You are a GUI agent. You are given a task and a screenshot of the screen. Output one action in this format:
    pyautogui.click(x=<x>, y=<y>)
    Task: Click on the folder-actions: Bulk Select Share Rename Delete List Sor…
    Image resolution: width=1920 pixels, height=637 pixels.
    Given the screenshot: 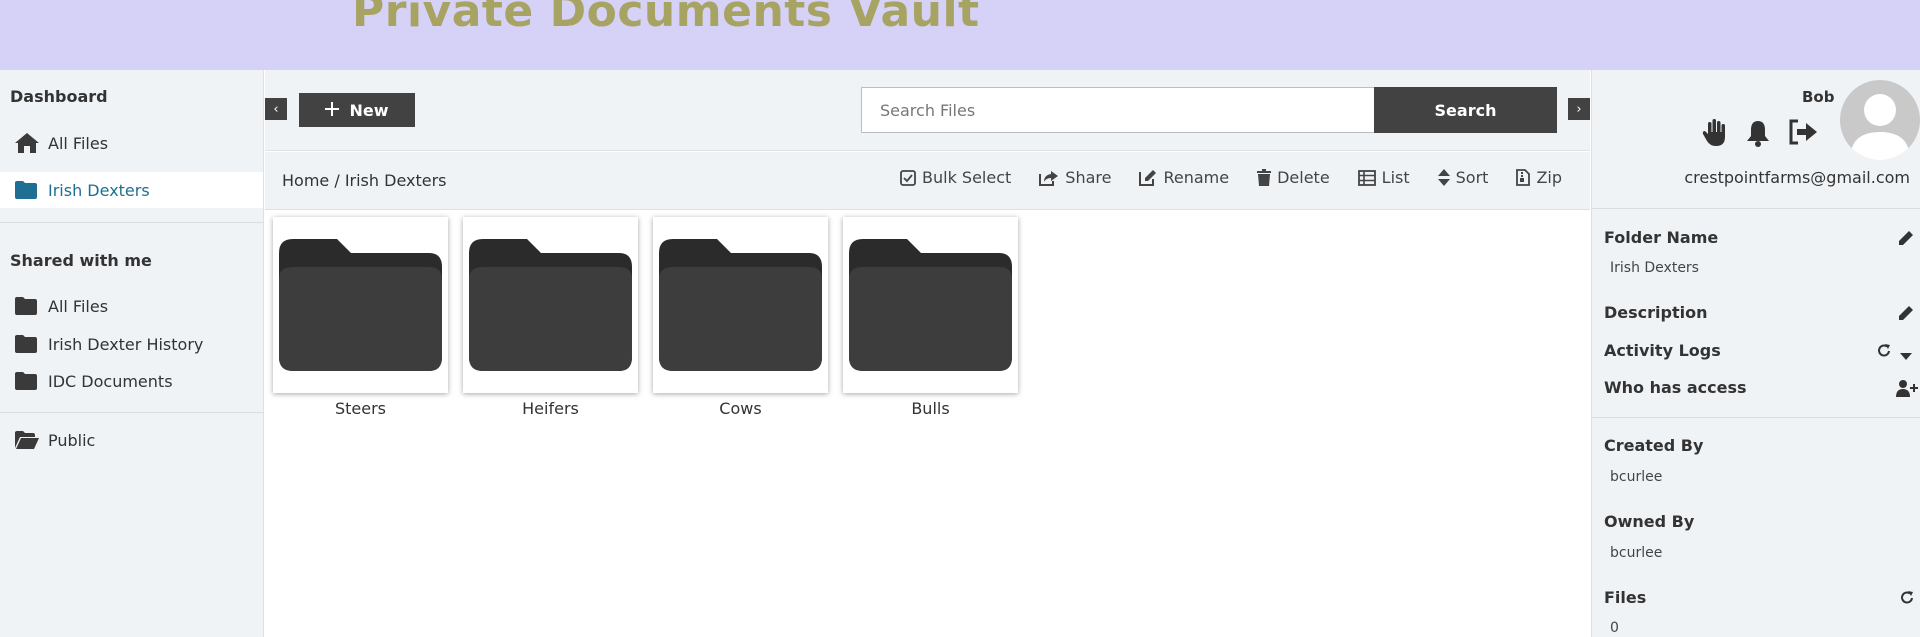 What is the action you would take?
    pyautogui.click(x=1231, y=177)
    